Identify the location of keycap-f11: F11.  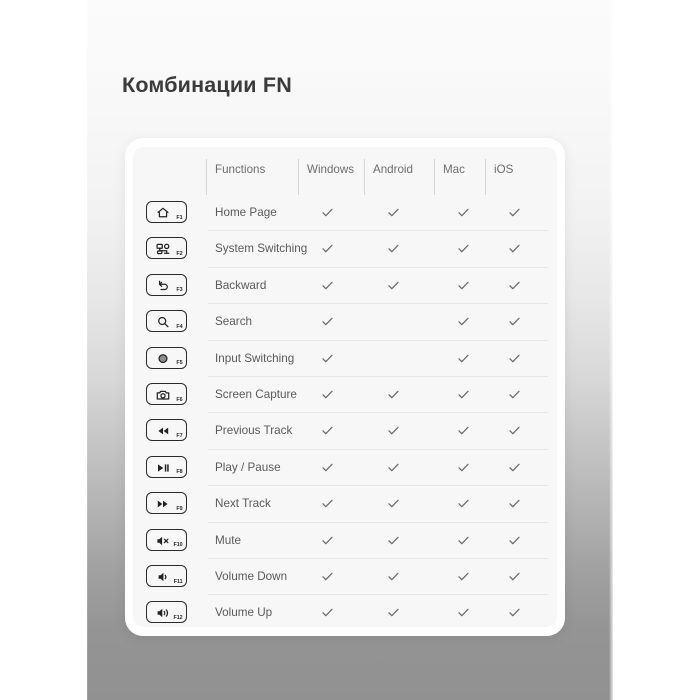
(166, 576).